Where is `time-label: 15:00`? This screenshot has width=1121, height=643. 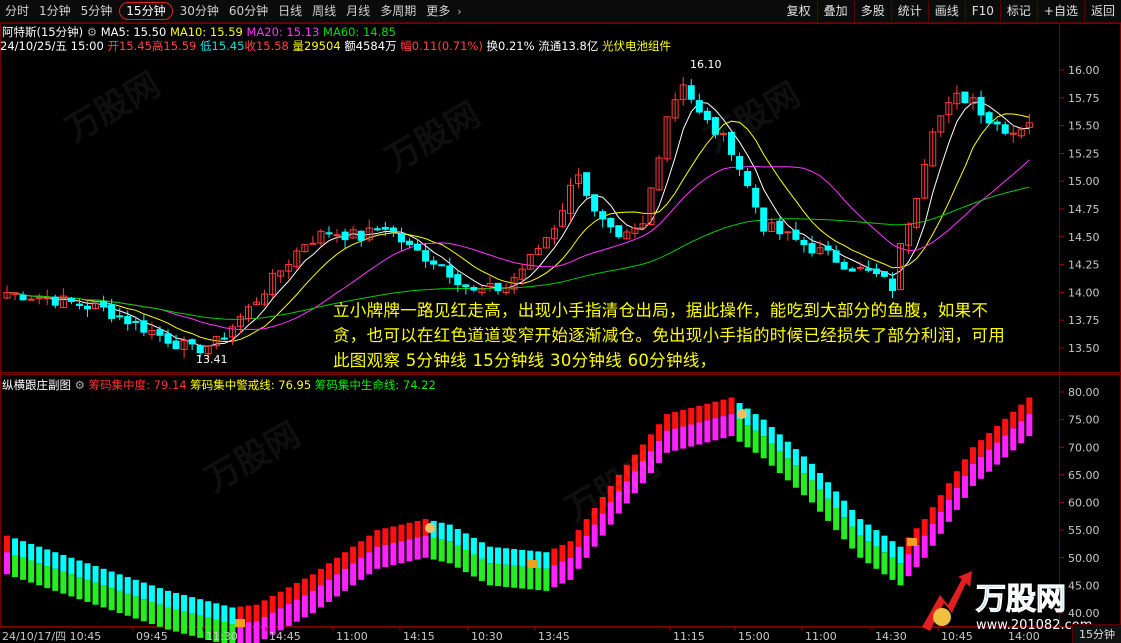 time-label: 15:00 is located at coordinates (754, 636).